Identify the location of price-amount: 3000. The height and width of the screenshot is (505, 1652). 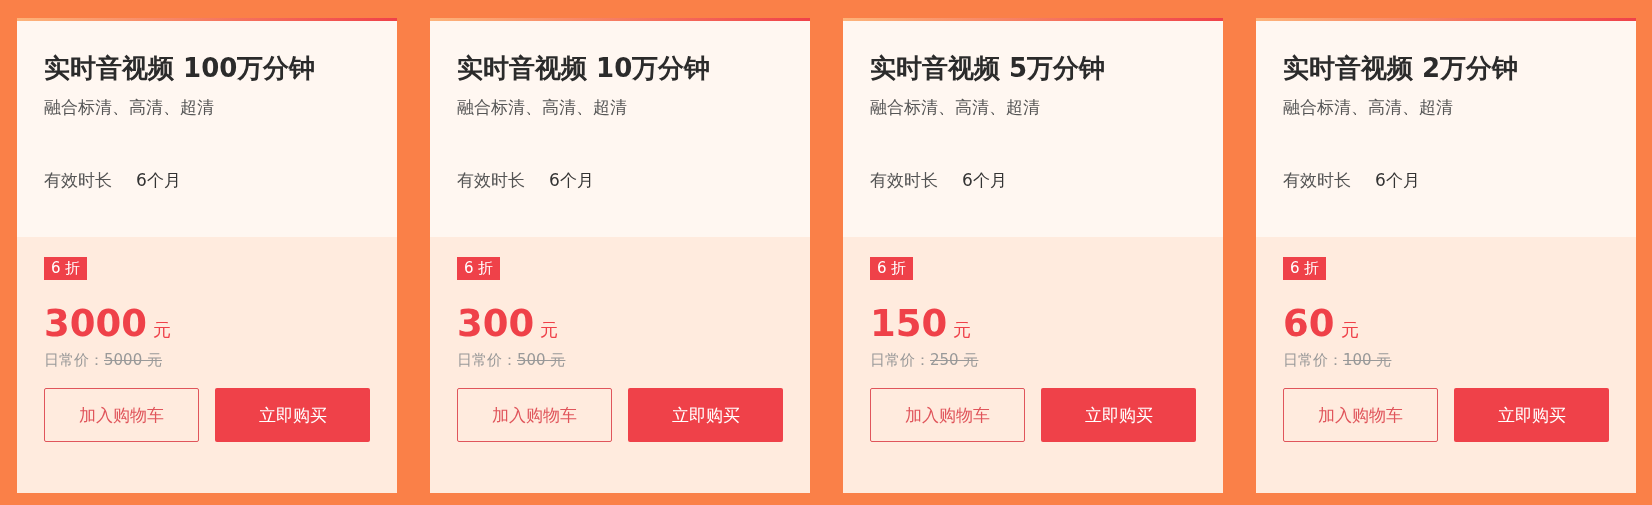
(95, 323).